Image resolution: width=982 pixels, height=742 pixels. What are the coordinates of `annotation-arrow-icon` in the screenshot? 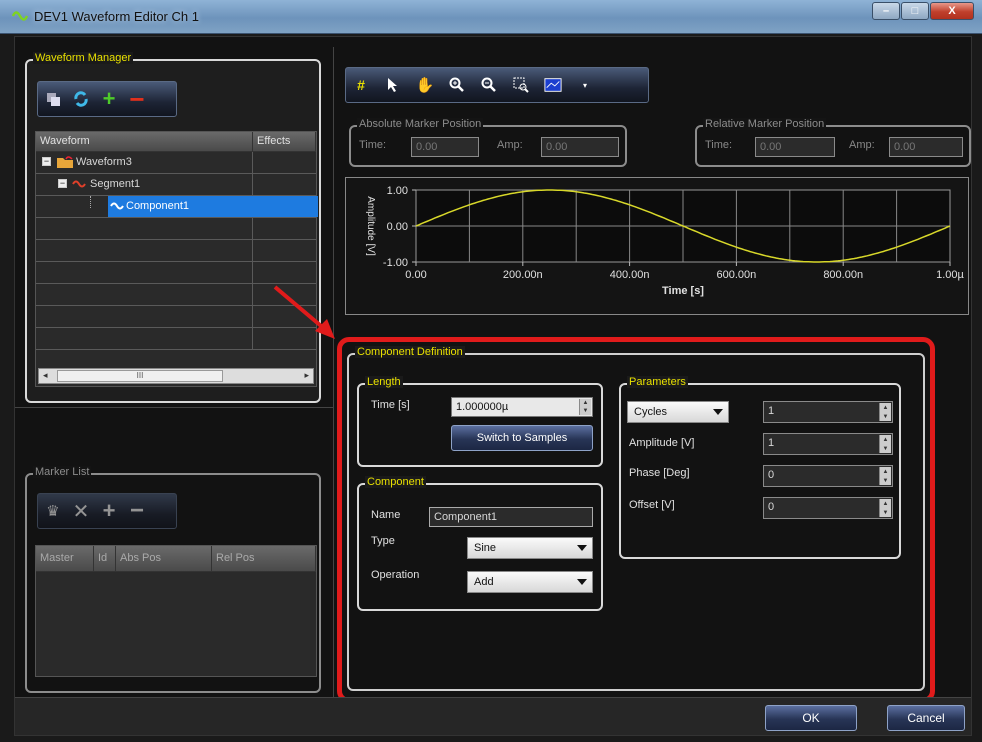 It's located at (304, 312).